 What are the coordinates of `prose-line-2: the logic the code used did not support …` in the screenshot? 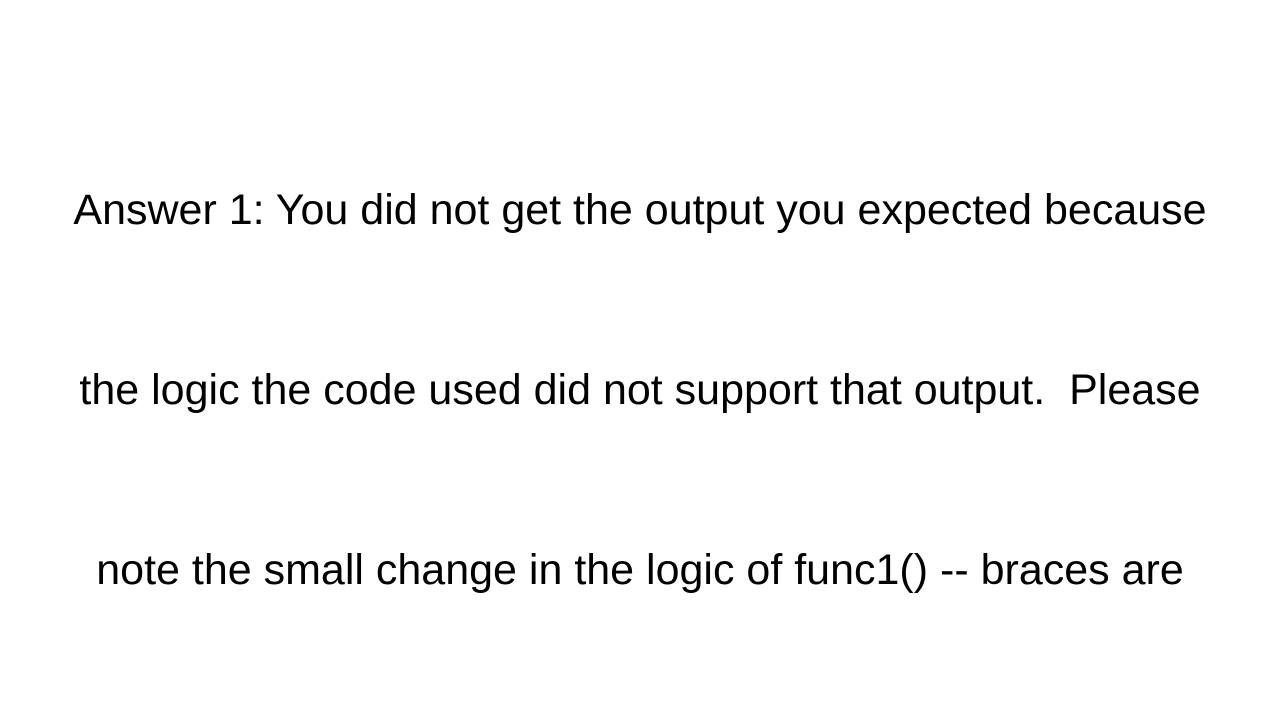 It's located at (640, 390).